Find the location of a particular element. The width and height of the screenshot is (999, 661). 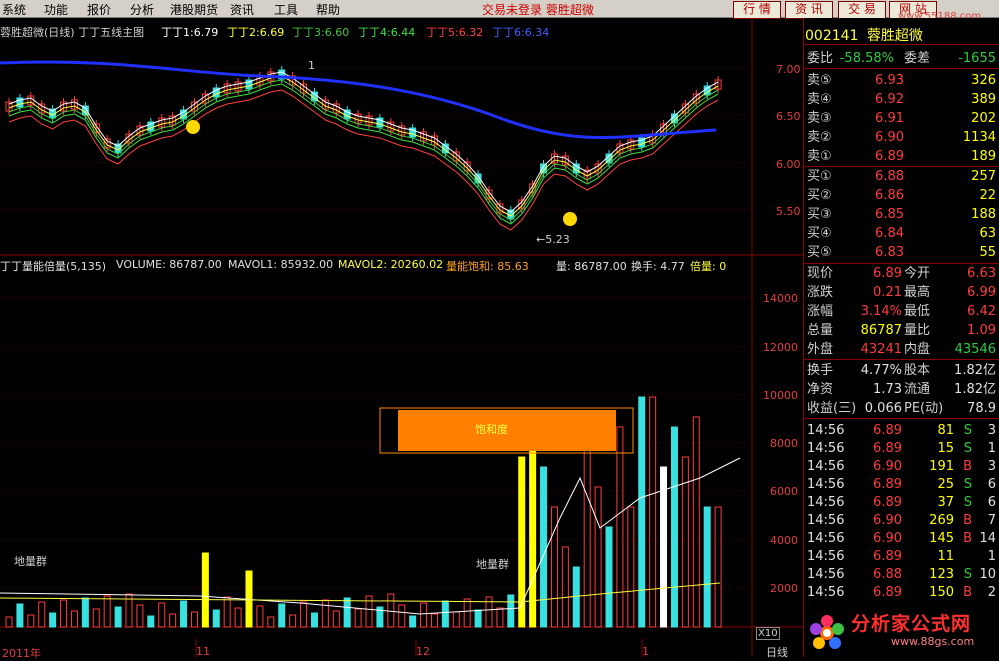

bid-row: 买② 6.86 22 is located at coordinates (901, 195).